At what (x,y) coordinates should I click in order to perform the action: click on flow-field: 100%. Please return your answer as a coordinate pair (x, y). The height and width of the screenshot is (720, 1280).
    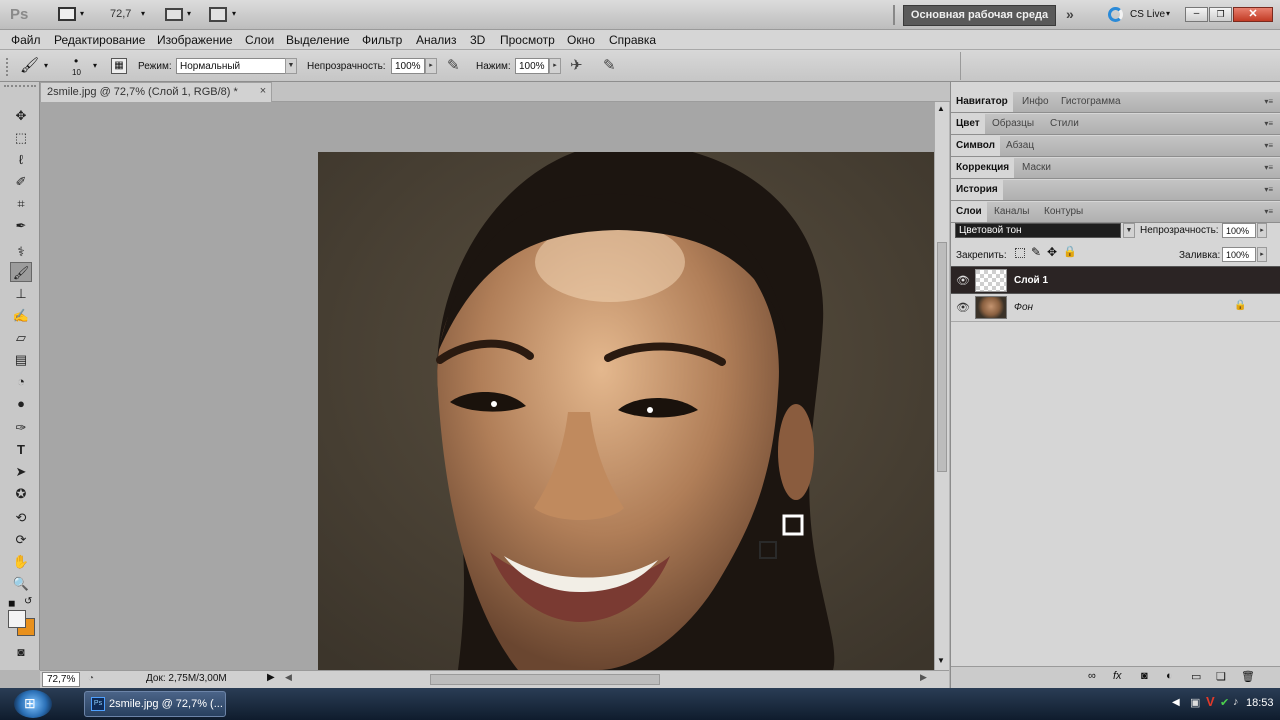
    Looking at the image, I should click on (532, 66).